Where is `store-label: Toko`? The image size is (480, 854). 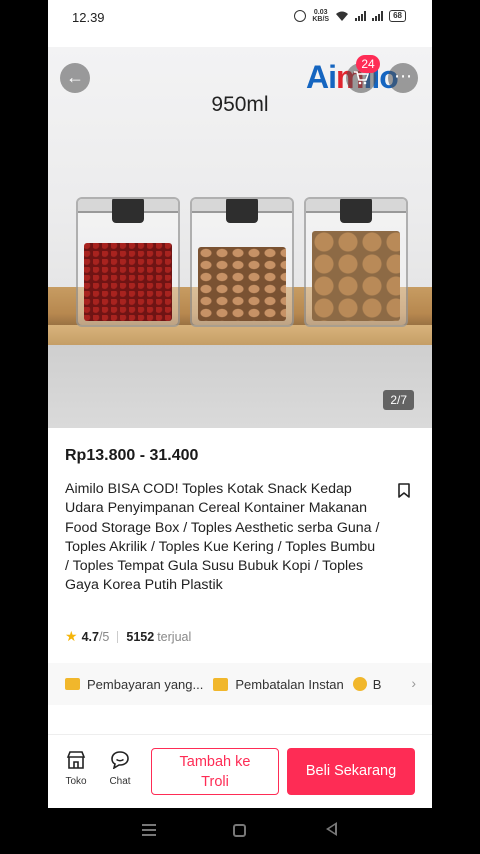
store-label: Toko is located at coordinates (76, 781).